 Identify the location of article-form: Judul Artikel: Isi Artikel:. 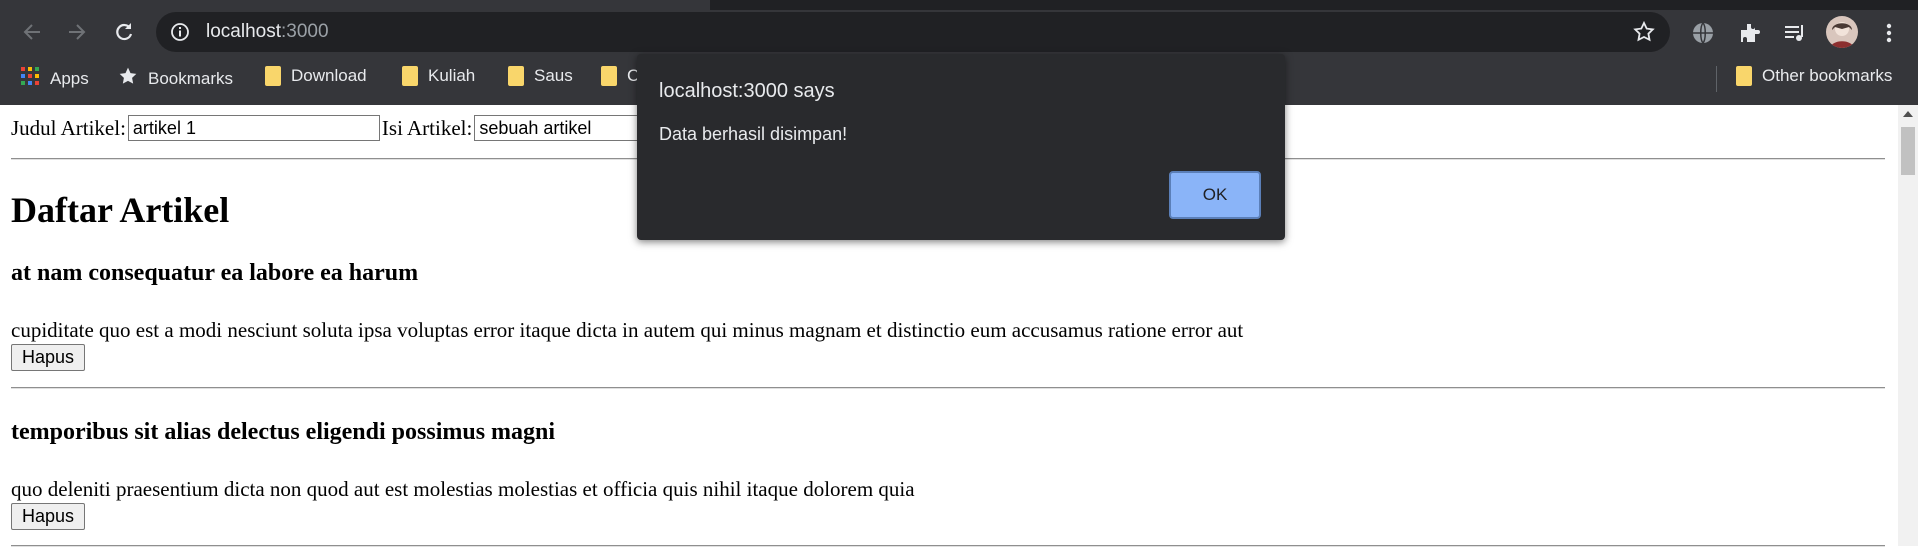
(369, 128).